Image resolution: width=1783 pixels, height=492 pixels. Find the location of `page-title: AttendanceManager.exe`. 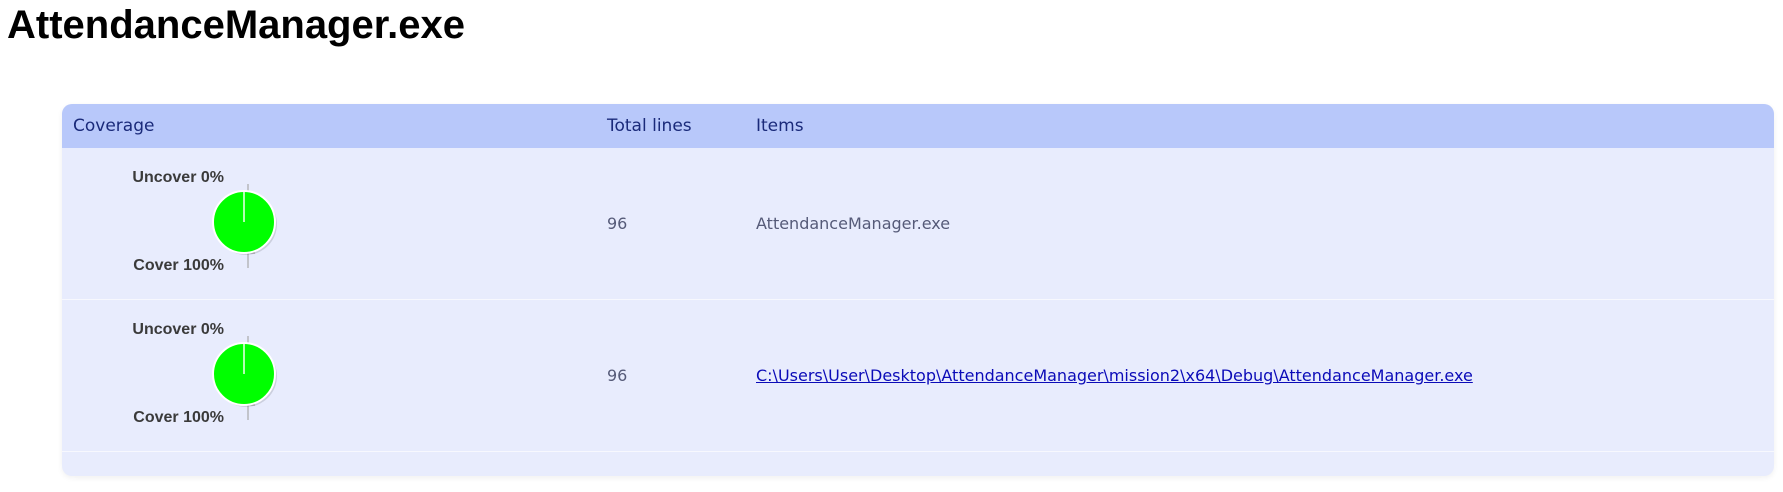

page-title: AttendanceManager.exe is located at coordinates (236, 25).